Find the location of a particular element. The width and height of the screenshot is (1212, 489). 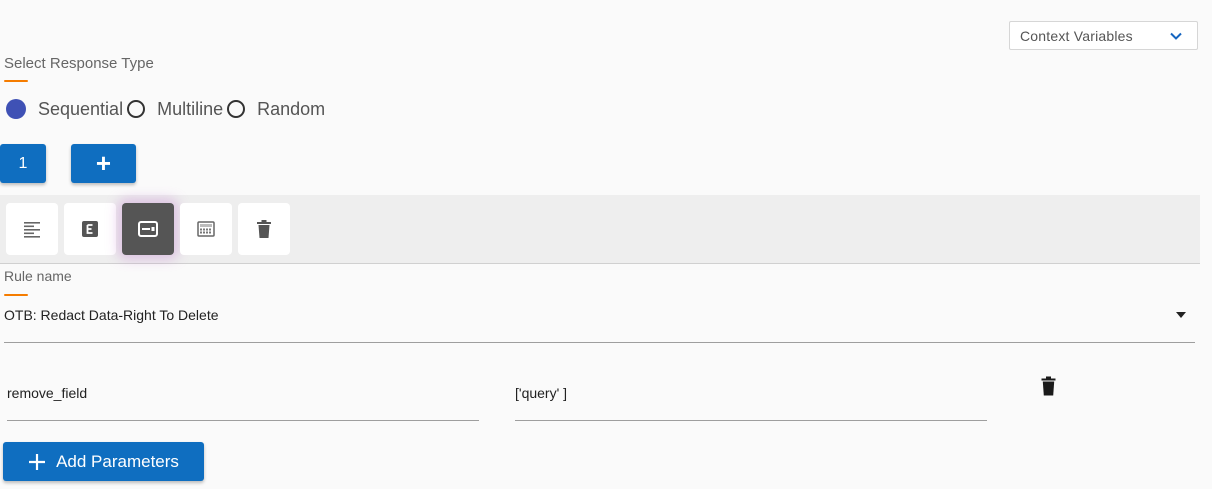

parameter-name-underline is located at coordinates (243, 420).